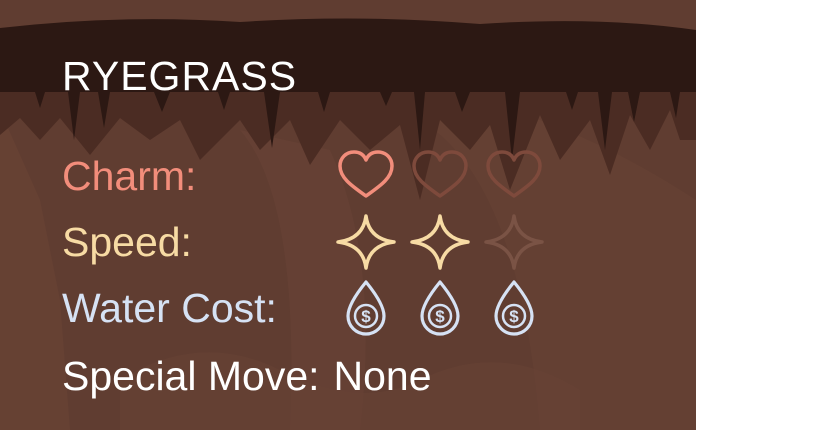  I want to click on plant-name-title: RYEGRASS, so click(180, 76).